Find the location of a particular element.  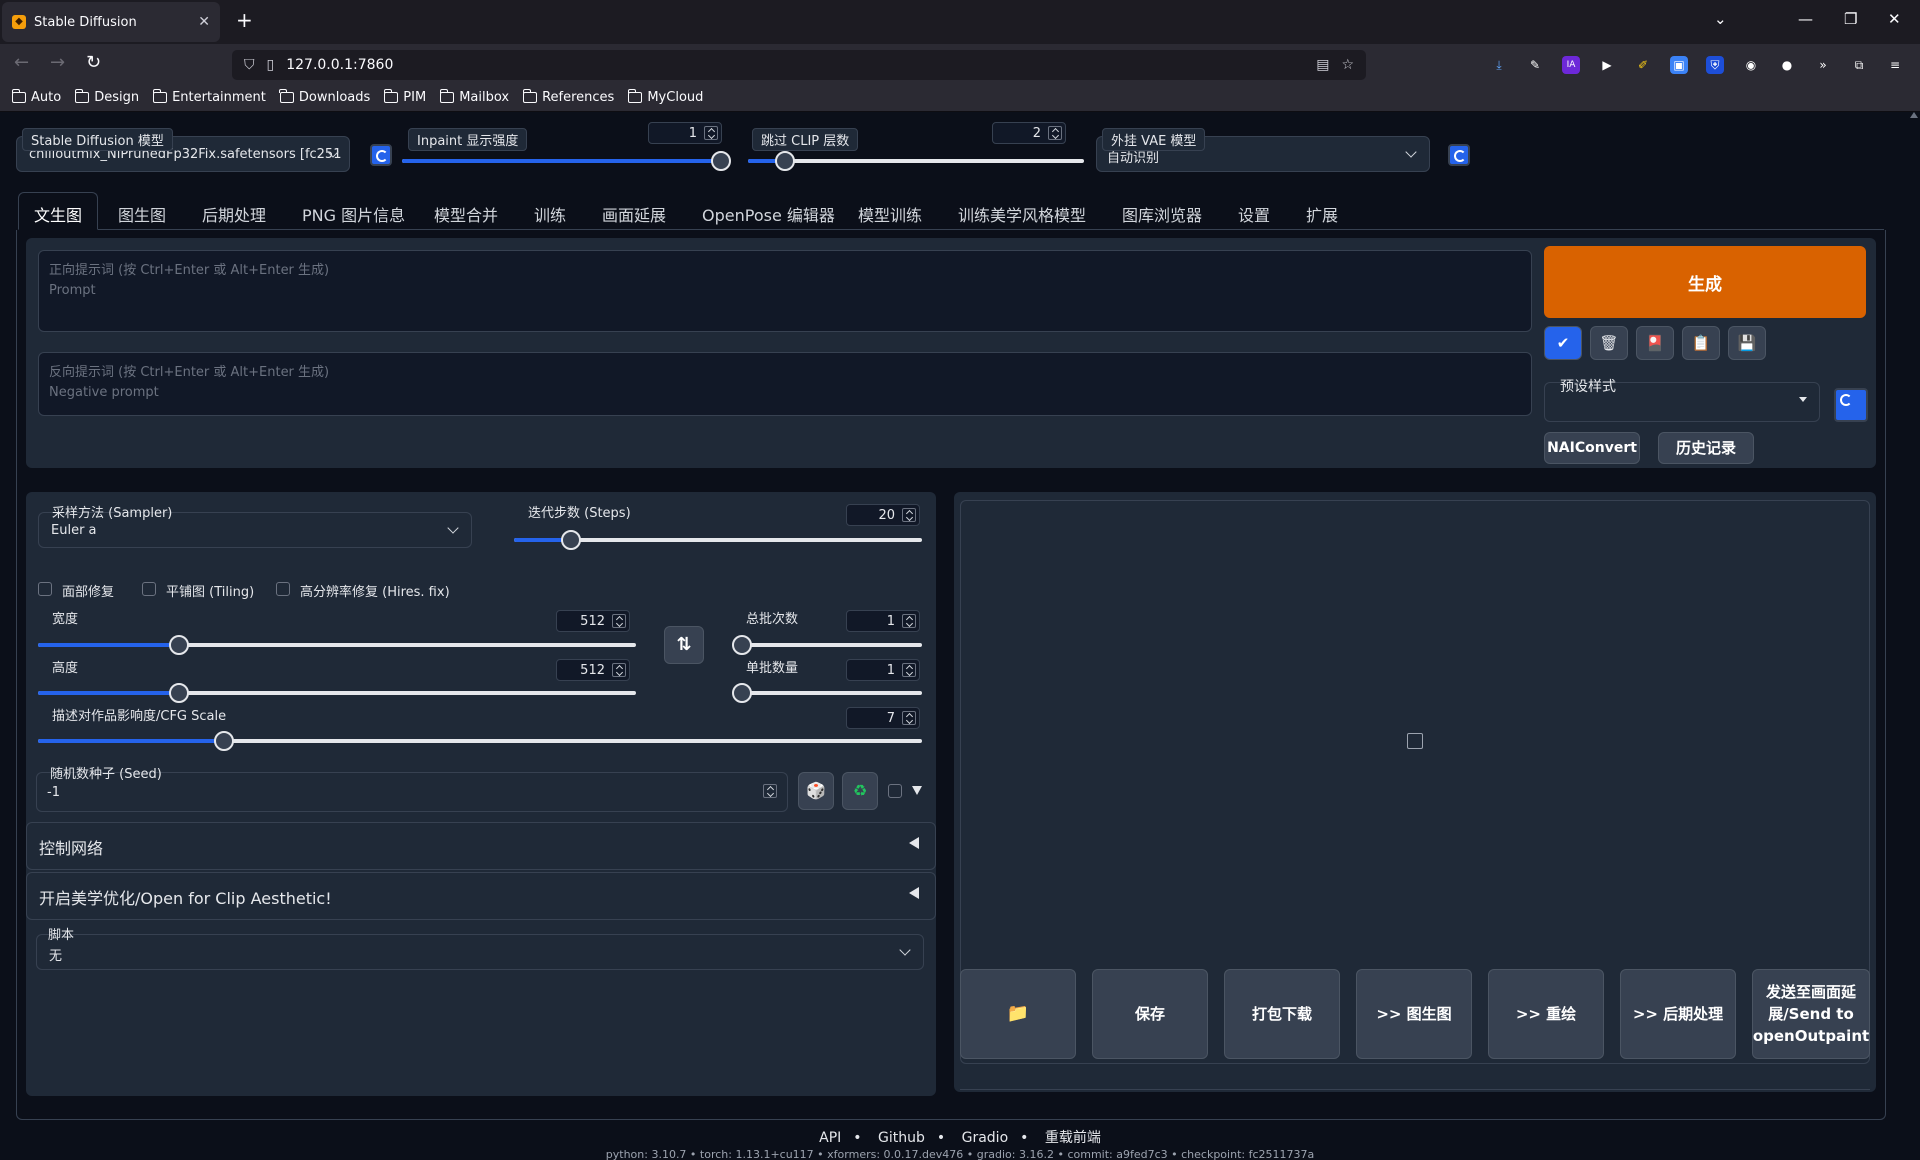

bookmark-mailbox: Mailbox is located at coordinates (474, 97).